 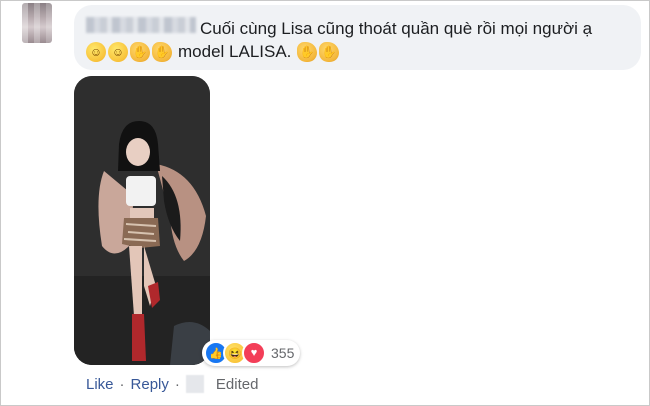 I want to click on reply-link: Reply, so click(x=150, y=384).